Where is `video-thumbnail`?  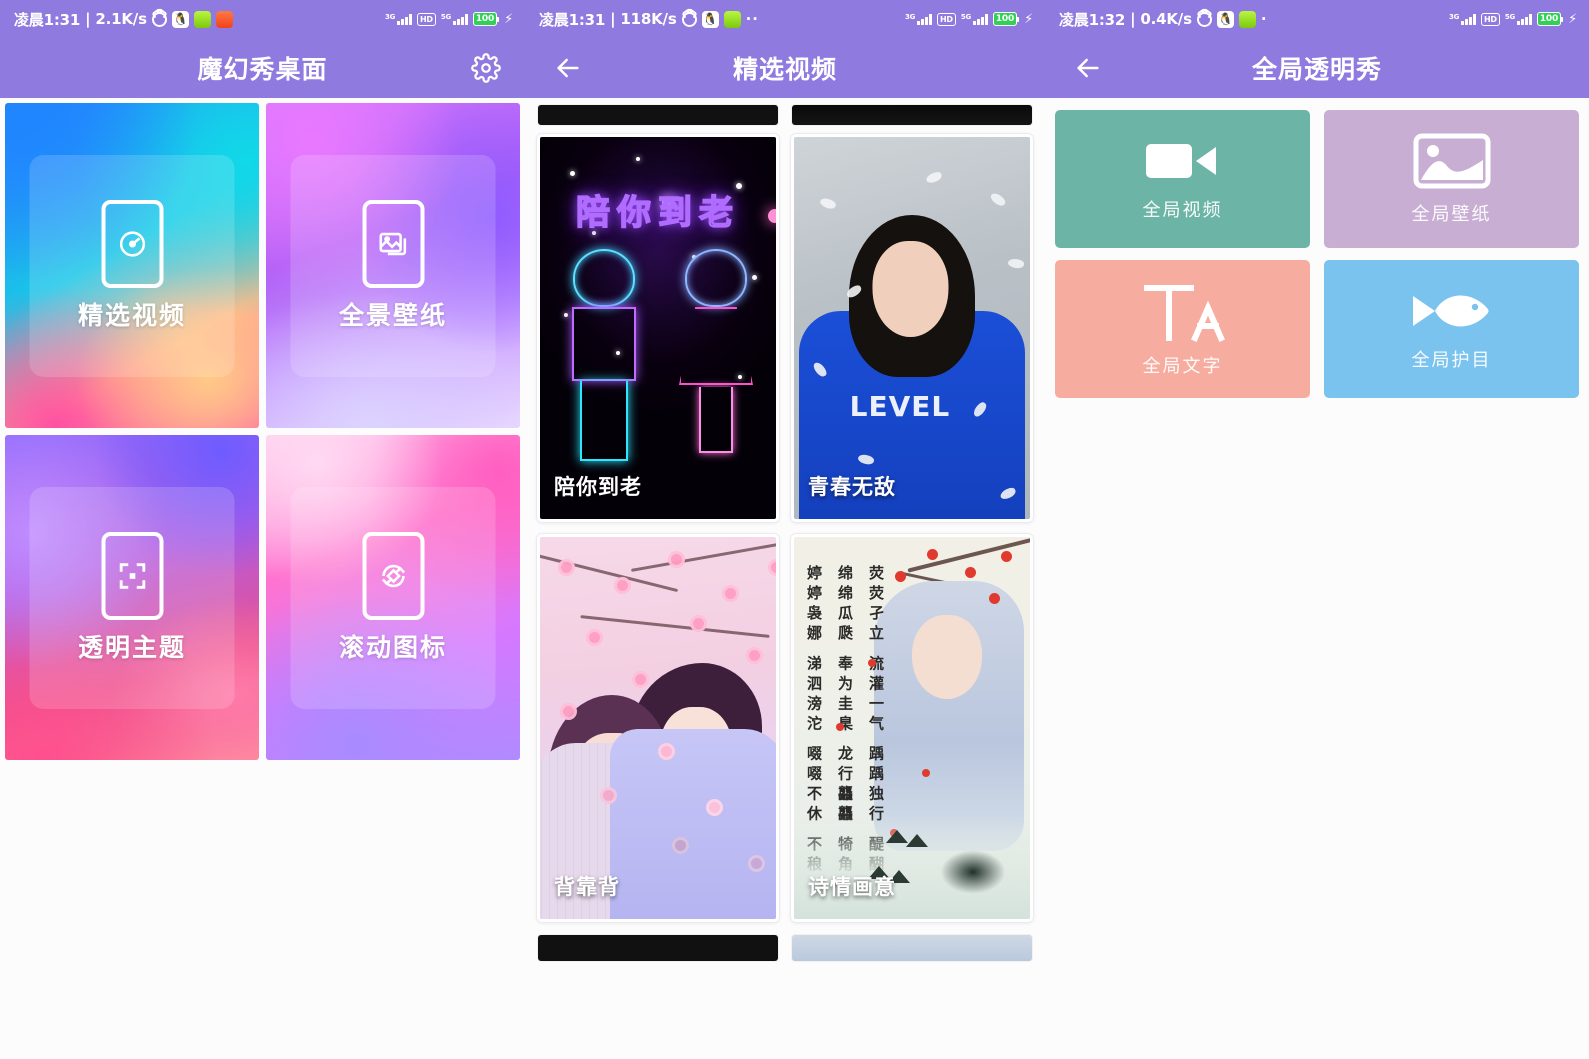
video-thumbnail is located at coordinates (658, 728).